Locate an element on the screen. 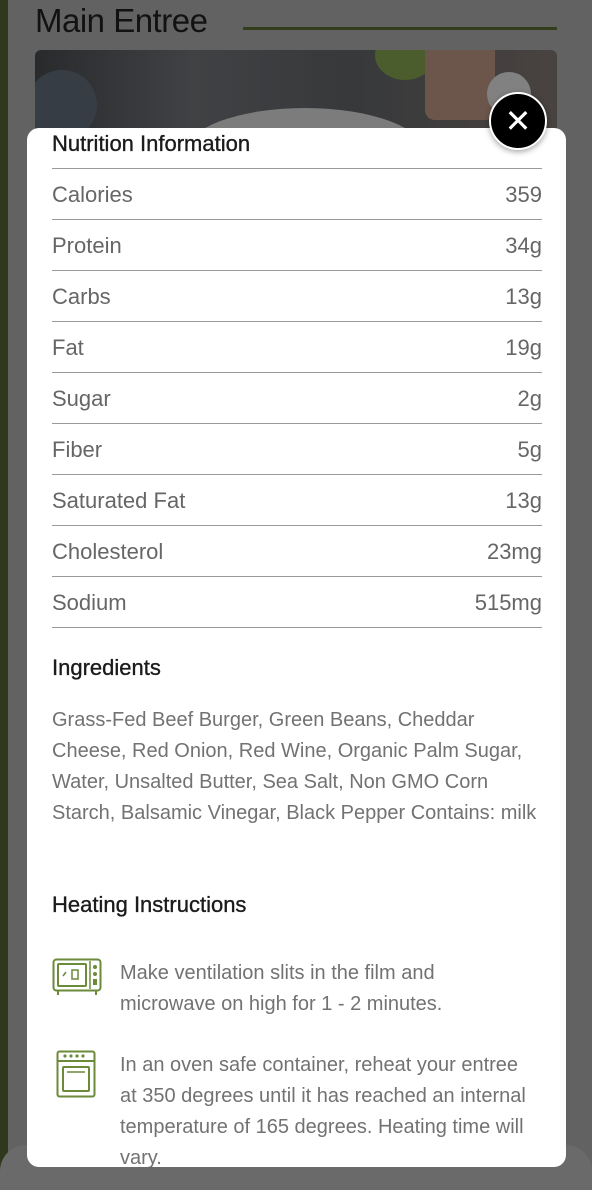 The image size is (592, 1190). nutrition-label: Fat is located at coordinates (68, 347).